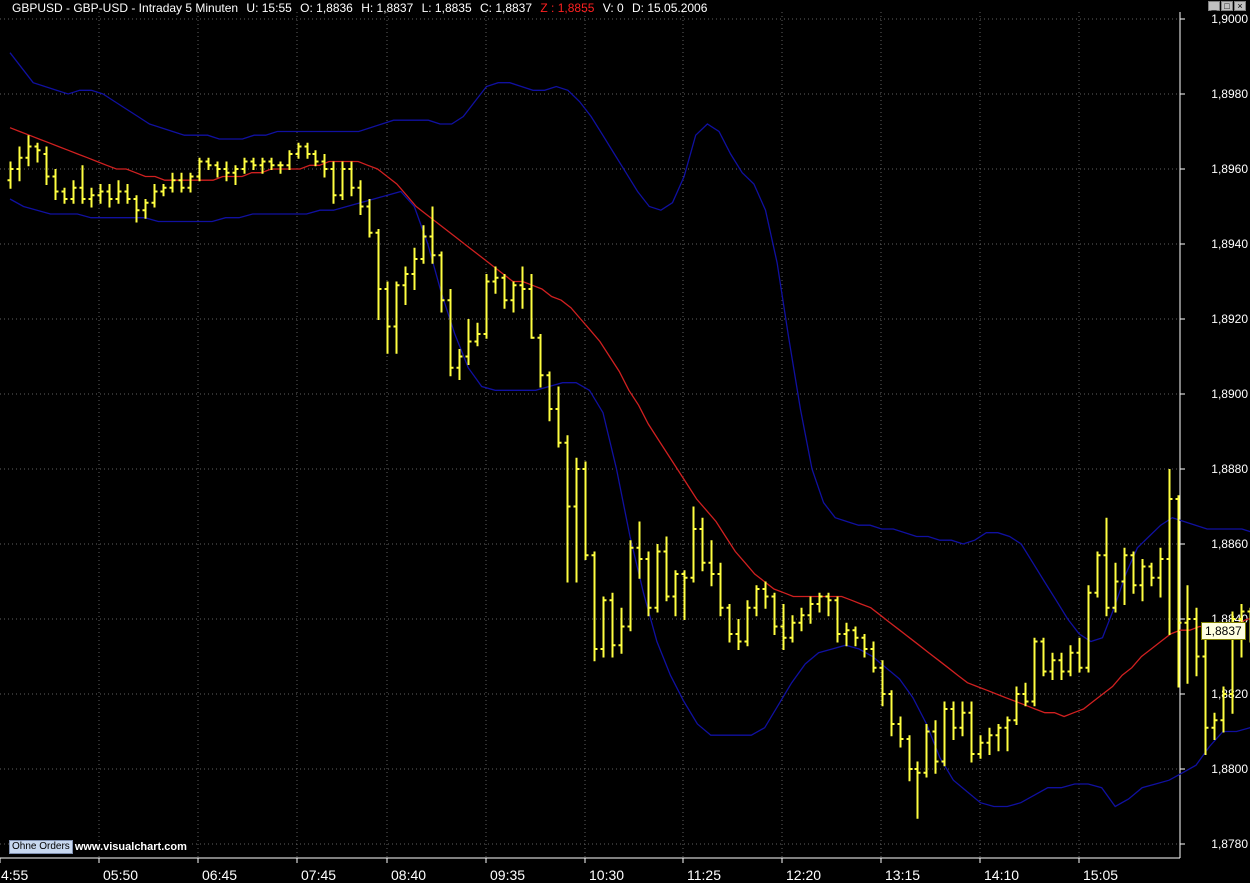  I want to click on y-tick-label: 1,8960, so click(1229, 169).